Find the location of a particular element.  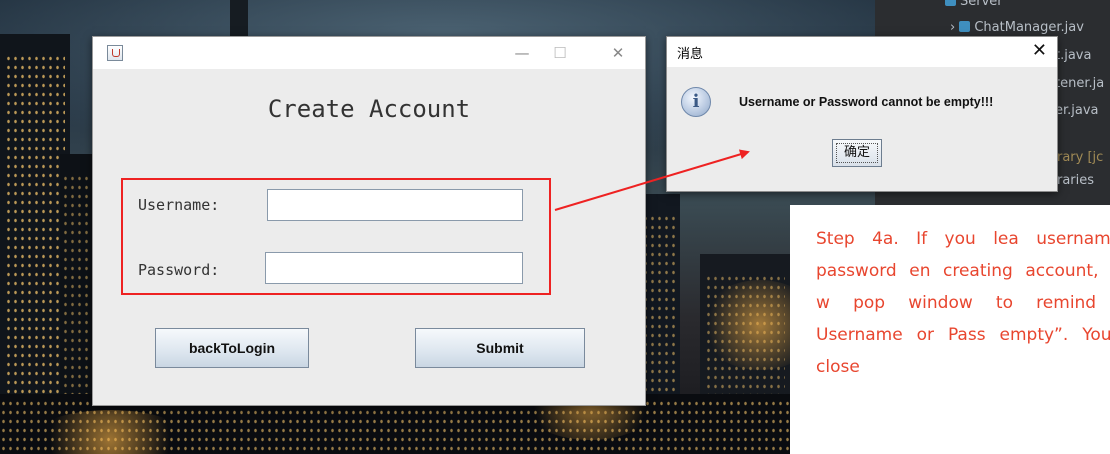

close-button: ✕ is located at coordinates (618, 53).